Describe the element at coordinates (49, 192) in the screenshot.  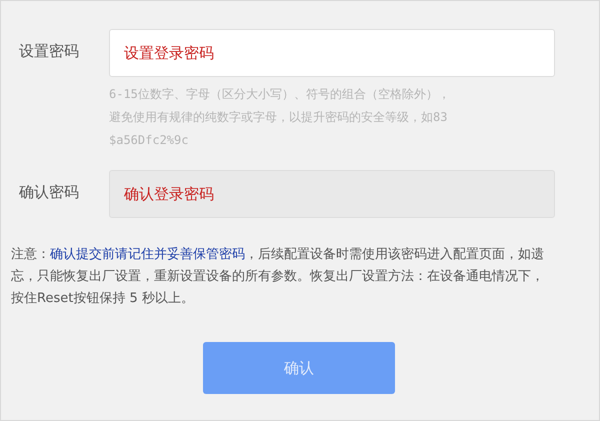
I see `field-label: 确认密码` at that location.